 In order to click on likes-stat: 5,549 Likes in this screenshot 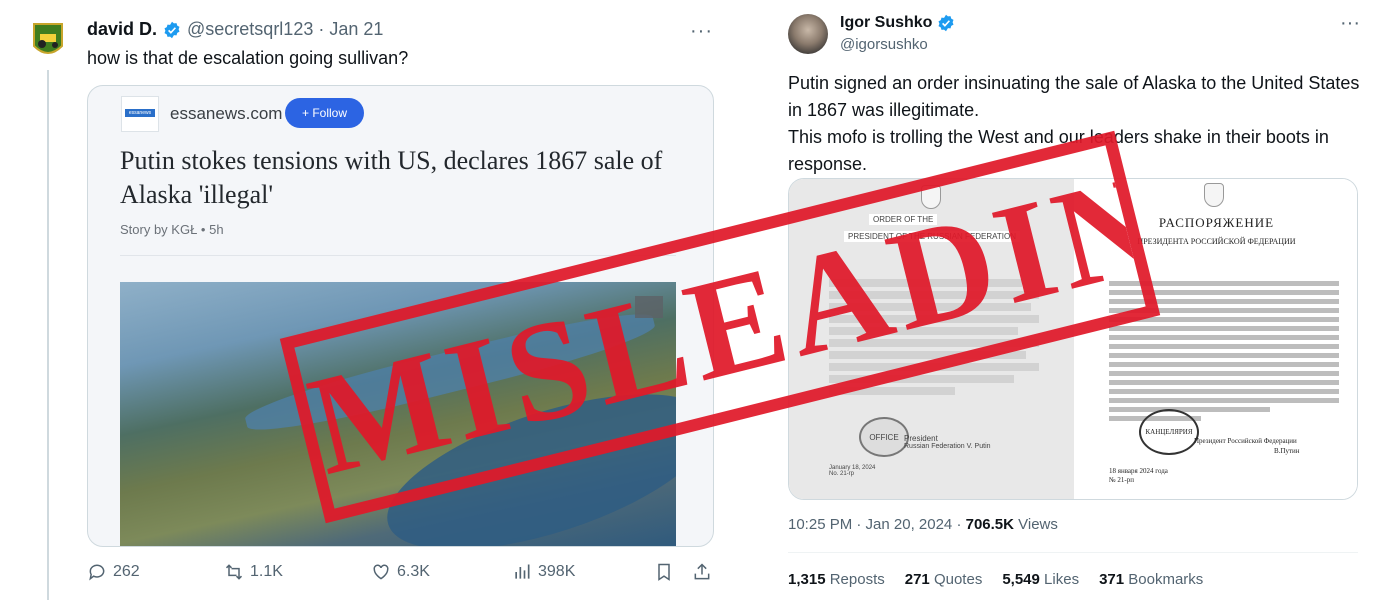, I will do `click(1040, 579)`.